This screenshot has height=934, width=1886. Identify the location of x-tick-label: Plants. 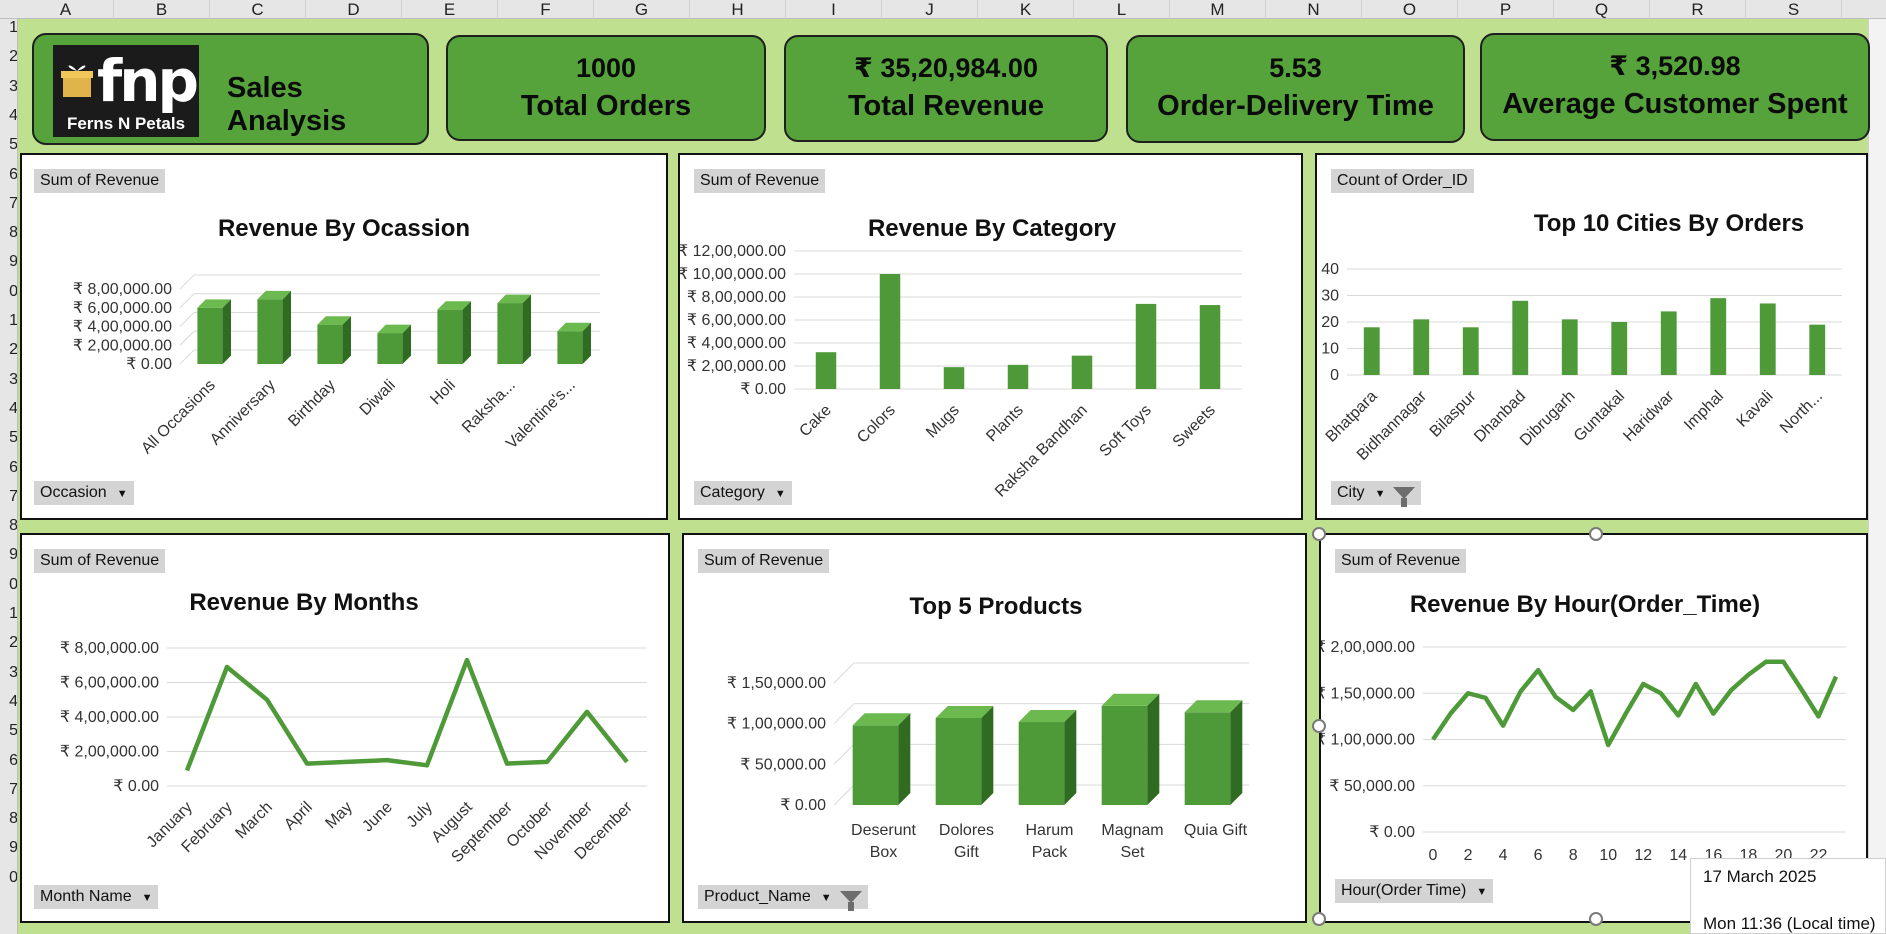
(1004, 423).